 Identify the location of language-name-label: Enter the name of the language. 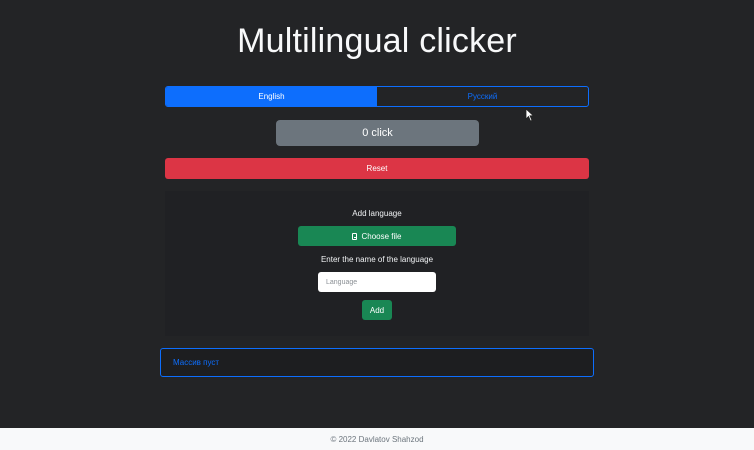
(377, 259).